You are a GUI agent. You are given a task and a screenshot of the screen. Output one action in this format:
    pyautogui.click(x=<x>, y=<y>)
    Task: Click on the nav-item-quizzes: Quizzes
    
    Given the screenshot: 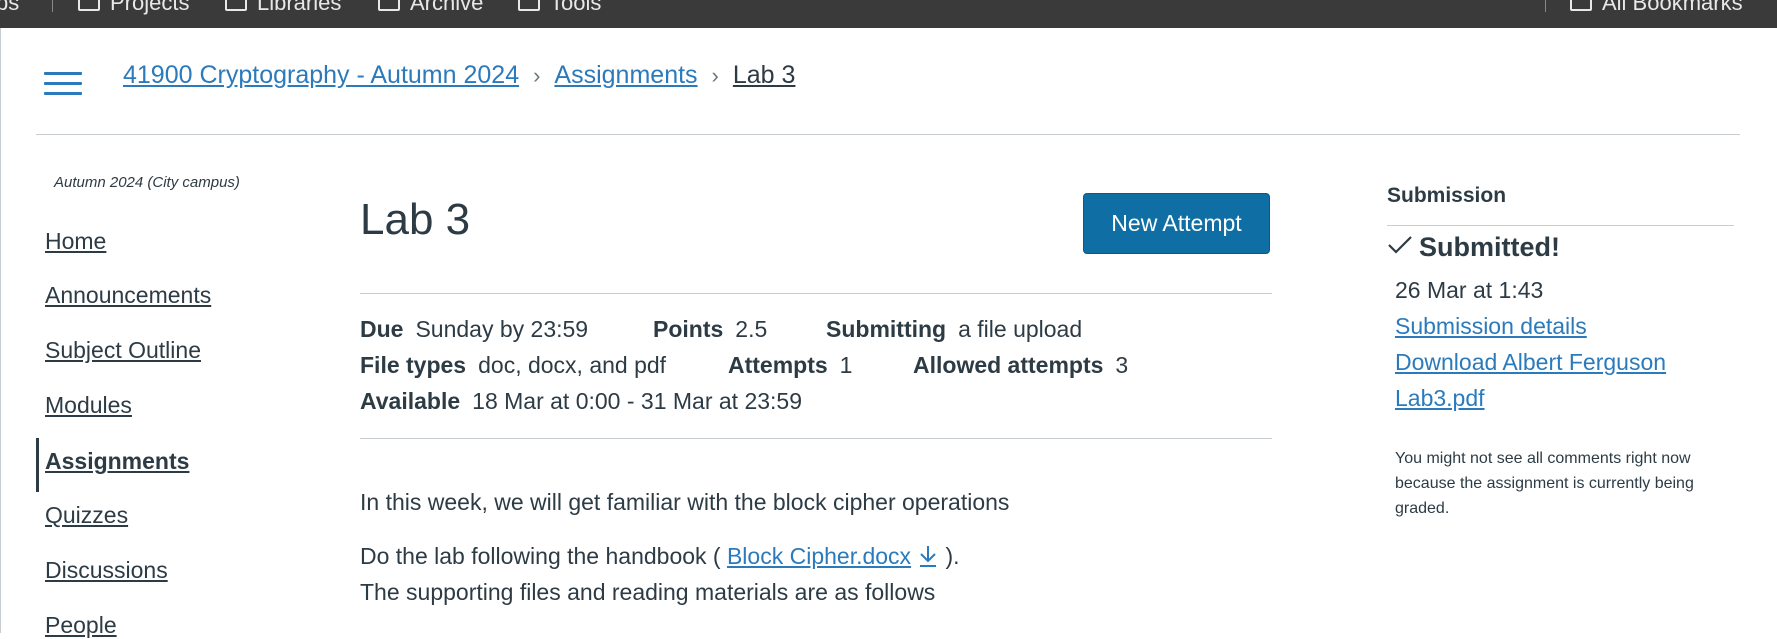 What is the action you would take?
    pyautogui.click(x=86, y=515)
    